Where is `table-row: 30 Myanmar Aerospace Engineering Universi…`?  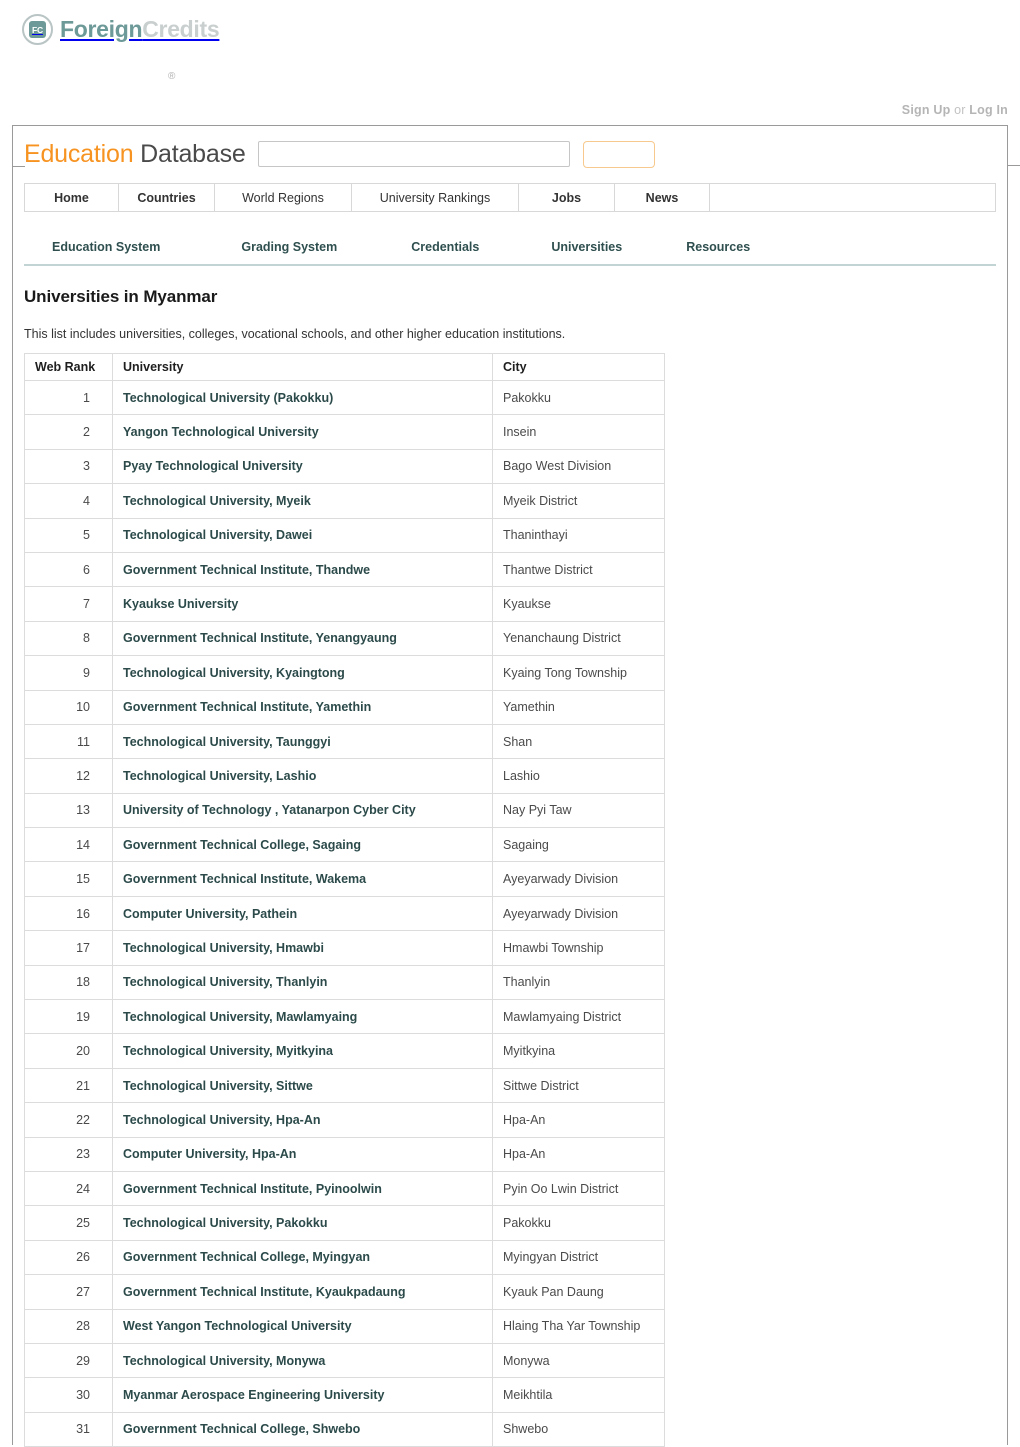 table-row: 30 Myanmar Aerospace Engineering Universi… is located at coordinates (344, 1395).